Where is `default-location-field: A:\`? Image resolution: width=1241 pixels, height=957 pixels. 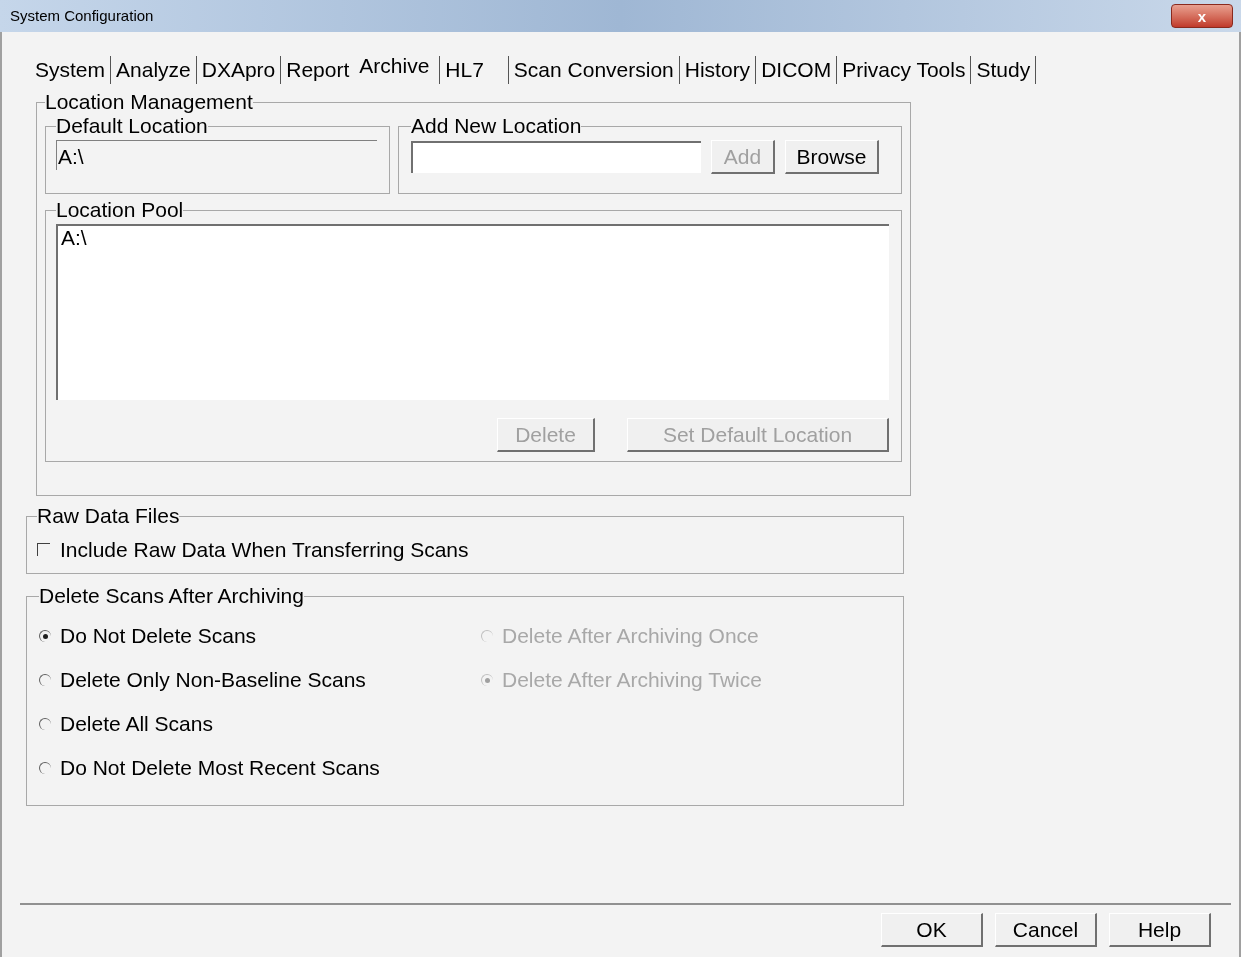 default-location-field: A:\ is located at coordinates (216, 155).